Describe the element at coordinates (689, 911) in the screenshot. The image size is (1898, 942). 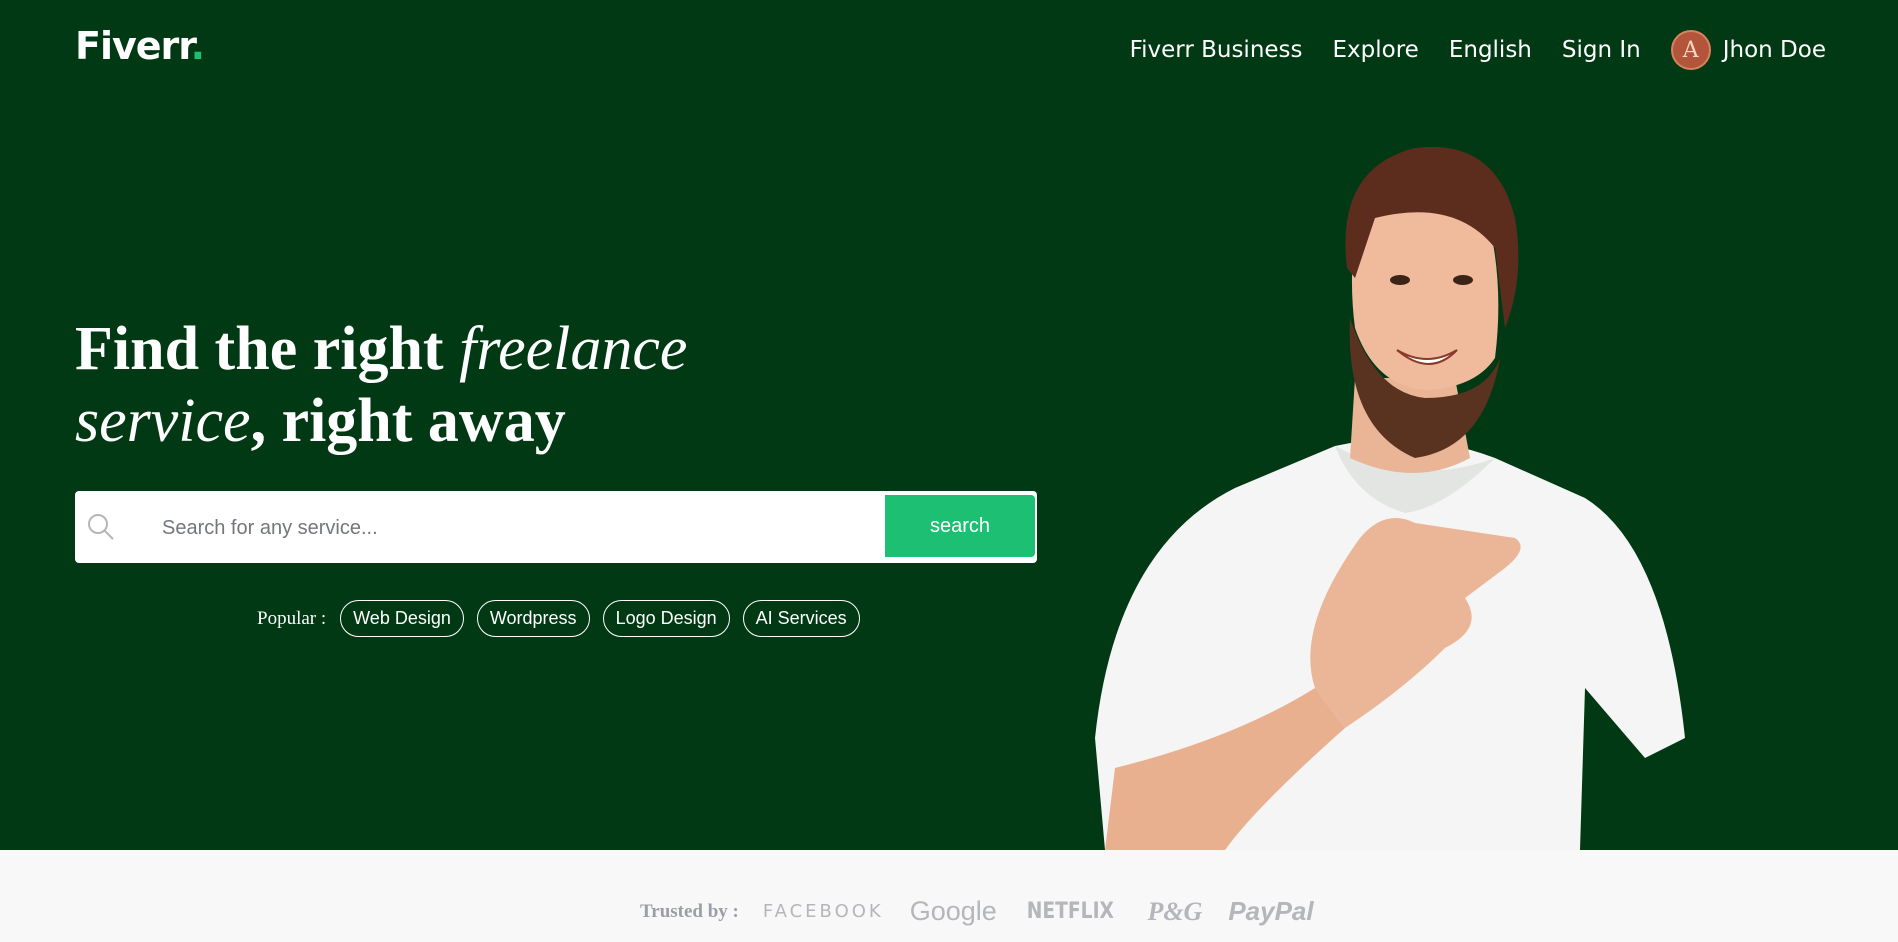
I see `trusted-label: Trusted by :` at that location.